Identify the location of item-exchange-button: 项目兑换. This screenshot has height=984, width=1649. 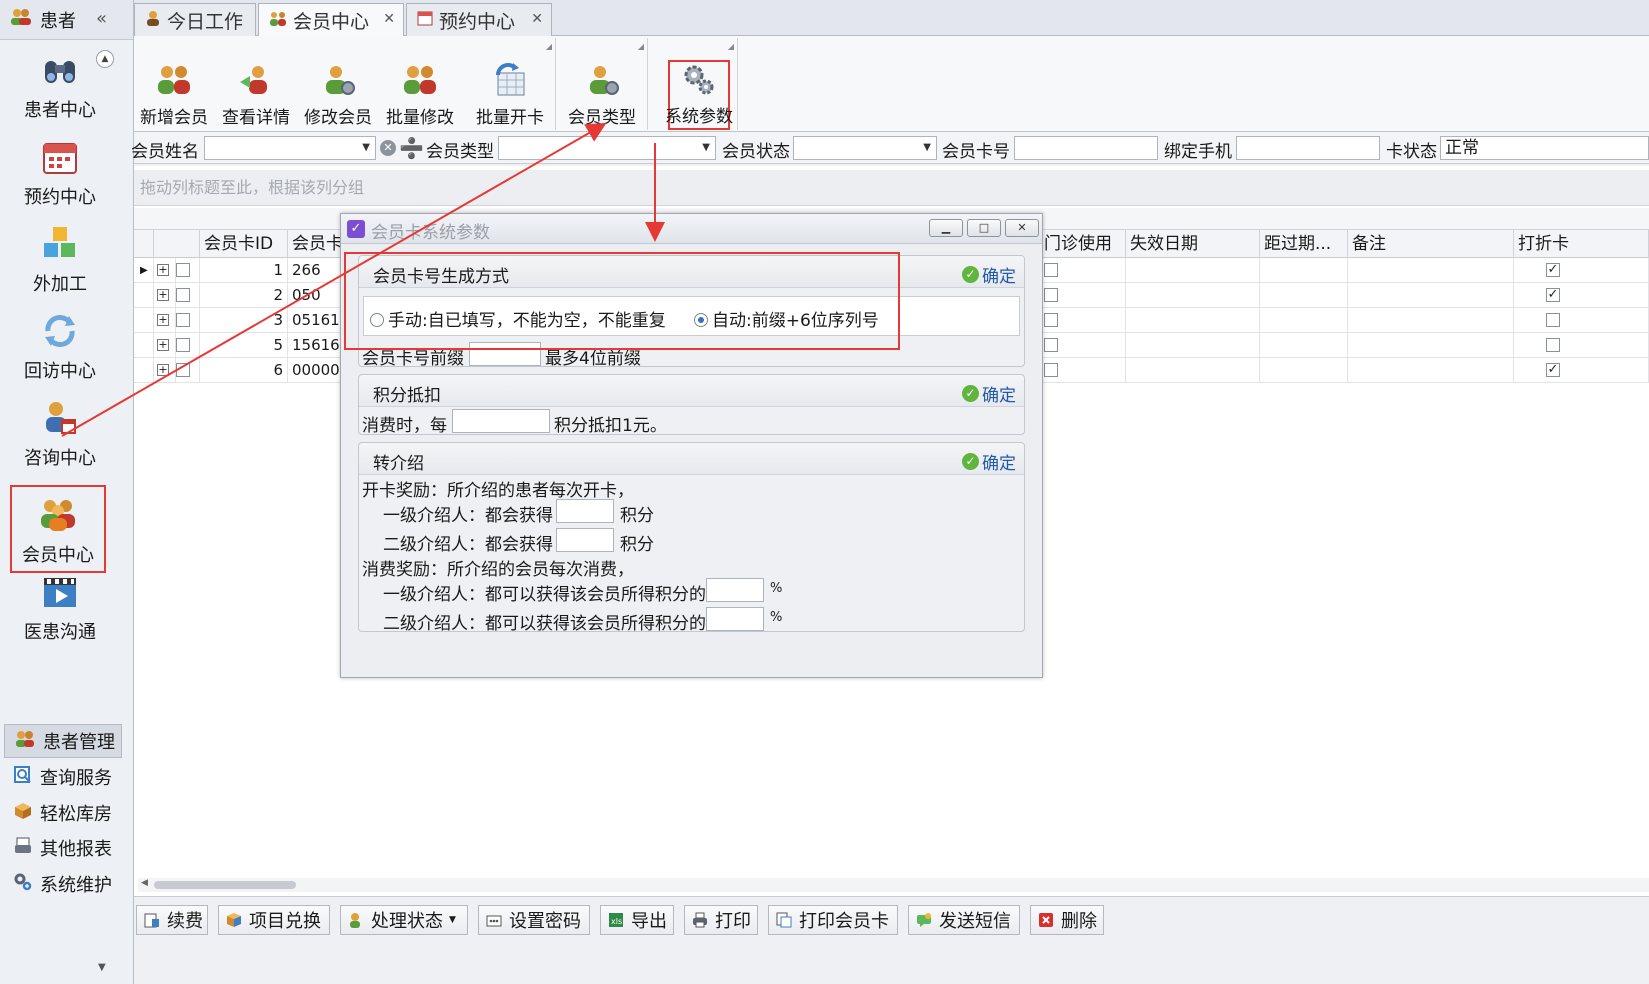
(274, 920).